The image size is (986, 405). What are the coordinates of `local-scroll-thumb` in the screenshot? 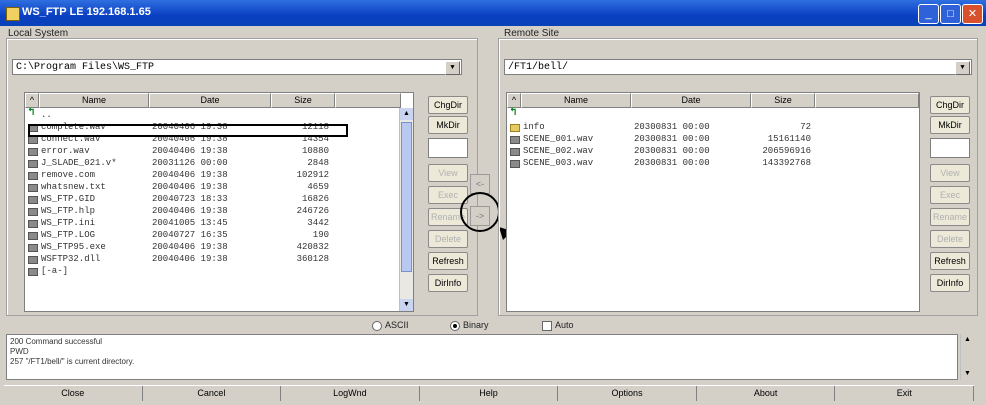 It's located at (406, 197).